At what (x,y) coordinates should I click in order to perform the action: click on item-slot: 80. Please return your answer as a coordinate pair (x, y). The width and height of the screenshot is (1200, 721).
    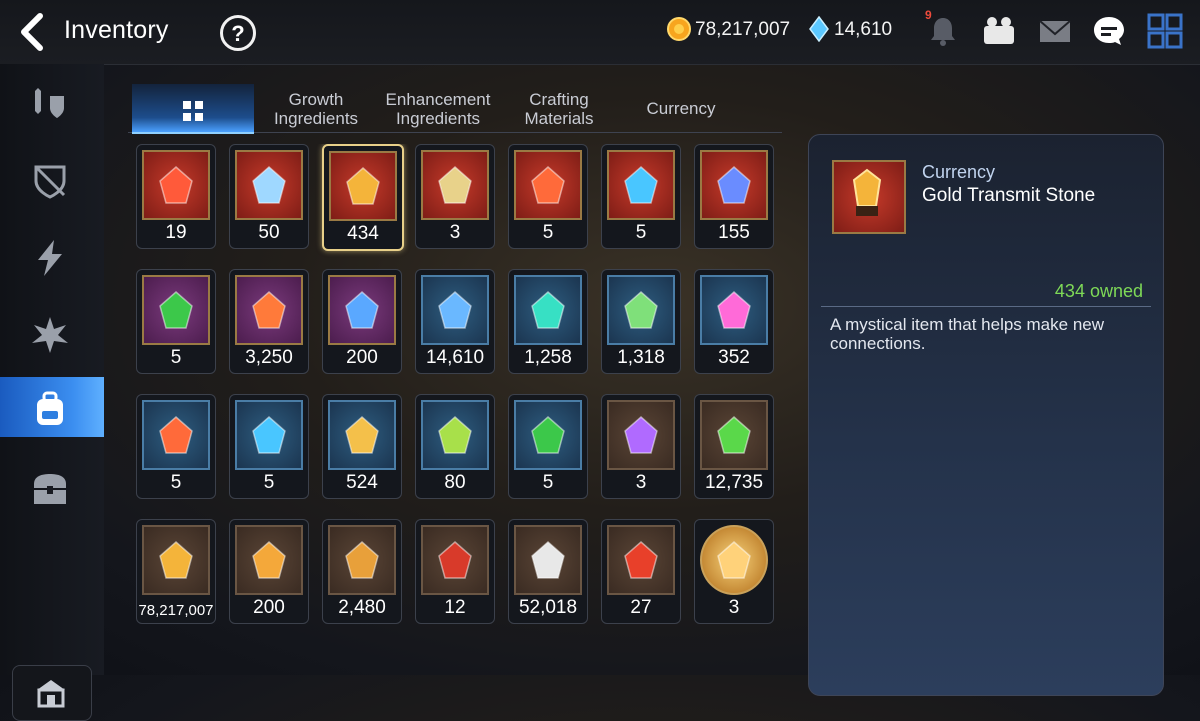
    Looking at the image, I should click on (455, 446).